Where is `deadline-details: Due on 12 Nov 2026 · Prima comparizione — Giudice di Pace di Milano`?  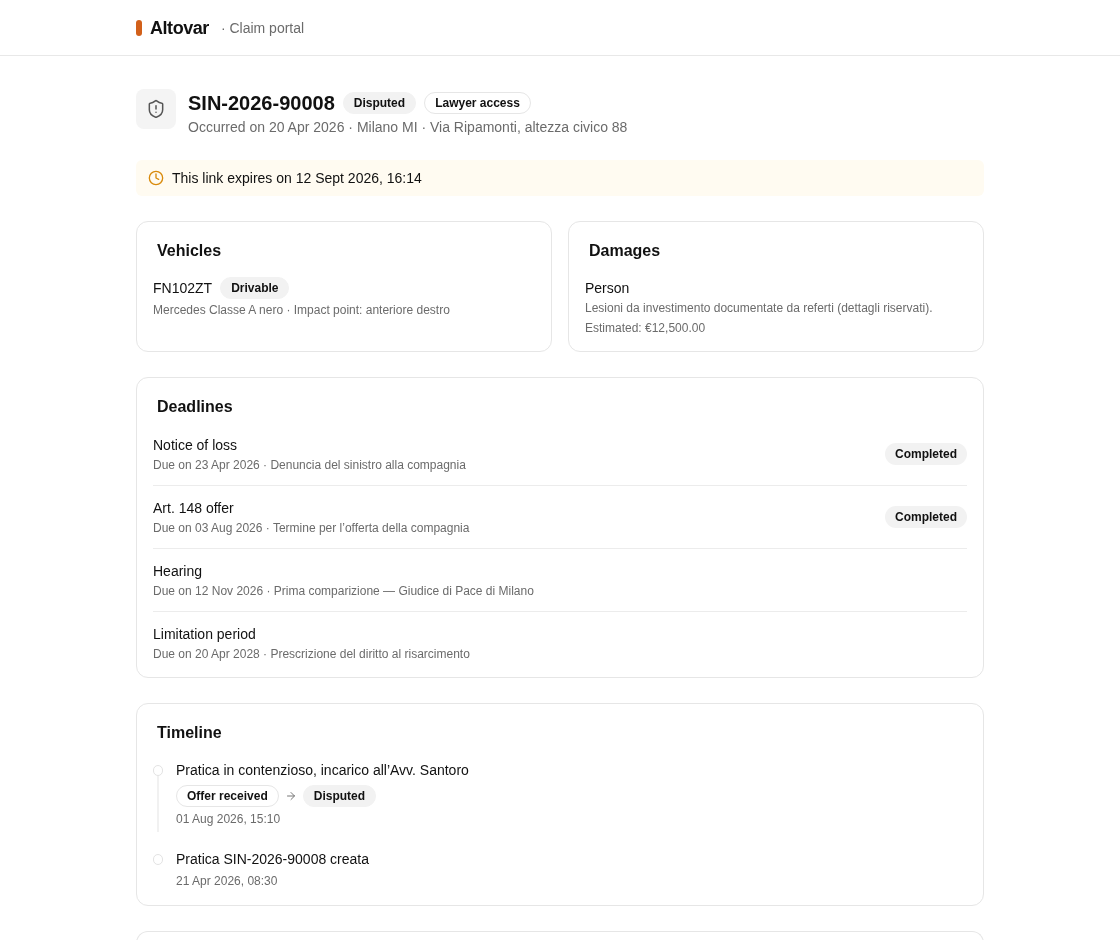
deadline-details: Due on 12 Nov 2026 · Prima comparizione — Giudice di Pace di Milano is located at coordinates (343, 591).